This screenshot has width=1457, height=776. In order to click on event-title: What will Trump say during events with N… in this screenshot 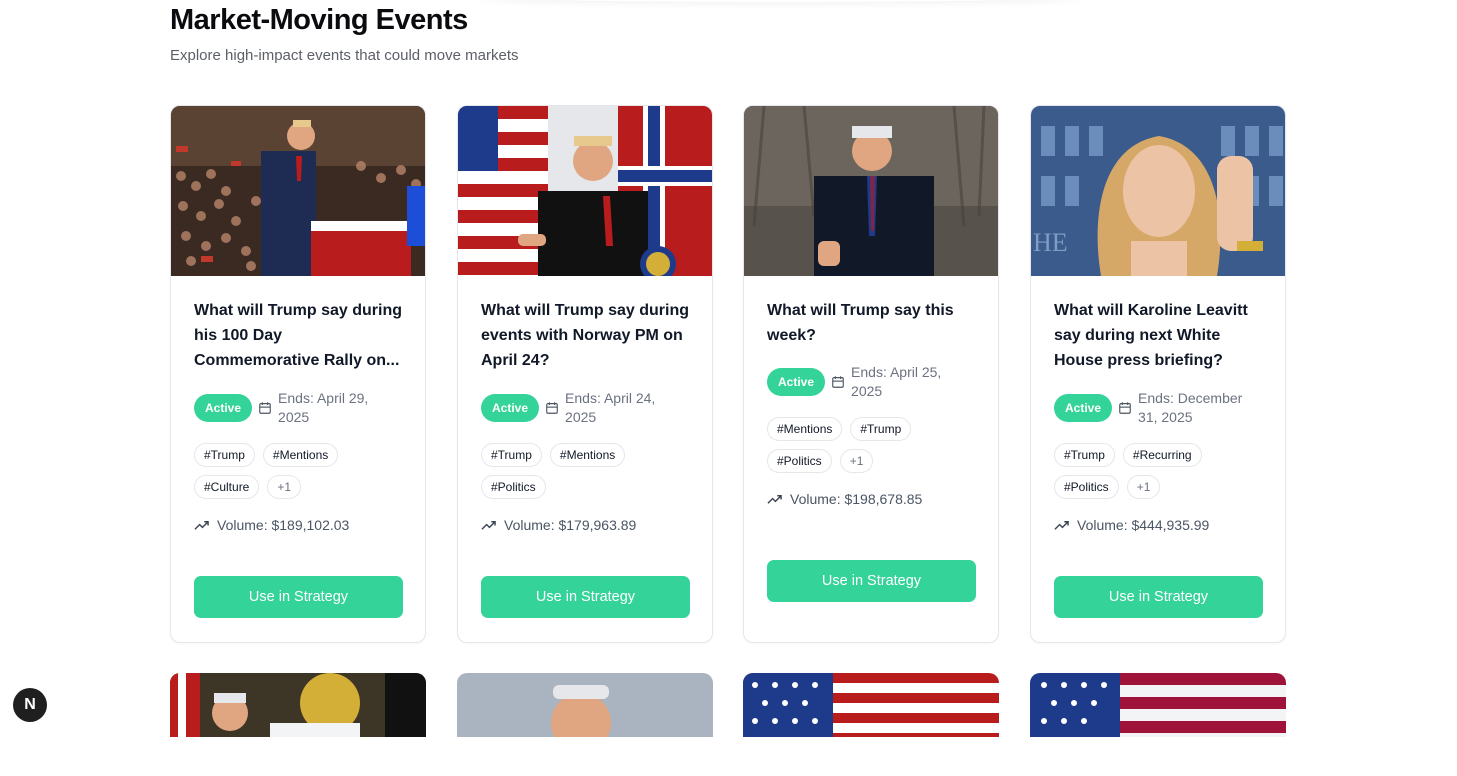, I will do `click(585, 335)`.